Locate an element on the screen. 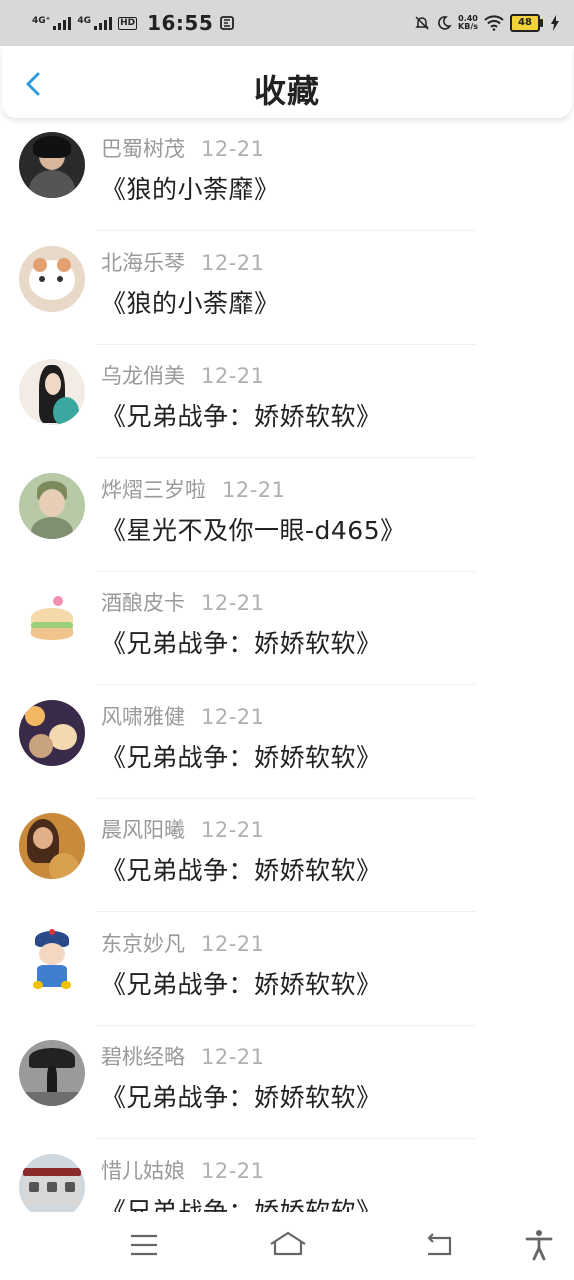  list-item: 东京妙凡 12-21 《兄弟战争：娇娇软软》 is located at coordinates (287, 970).